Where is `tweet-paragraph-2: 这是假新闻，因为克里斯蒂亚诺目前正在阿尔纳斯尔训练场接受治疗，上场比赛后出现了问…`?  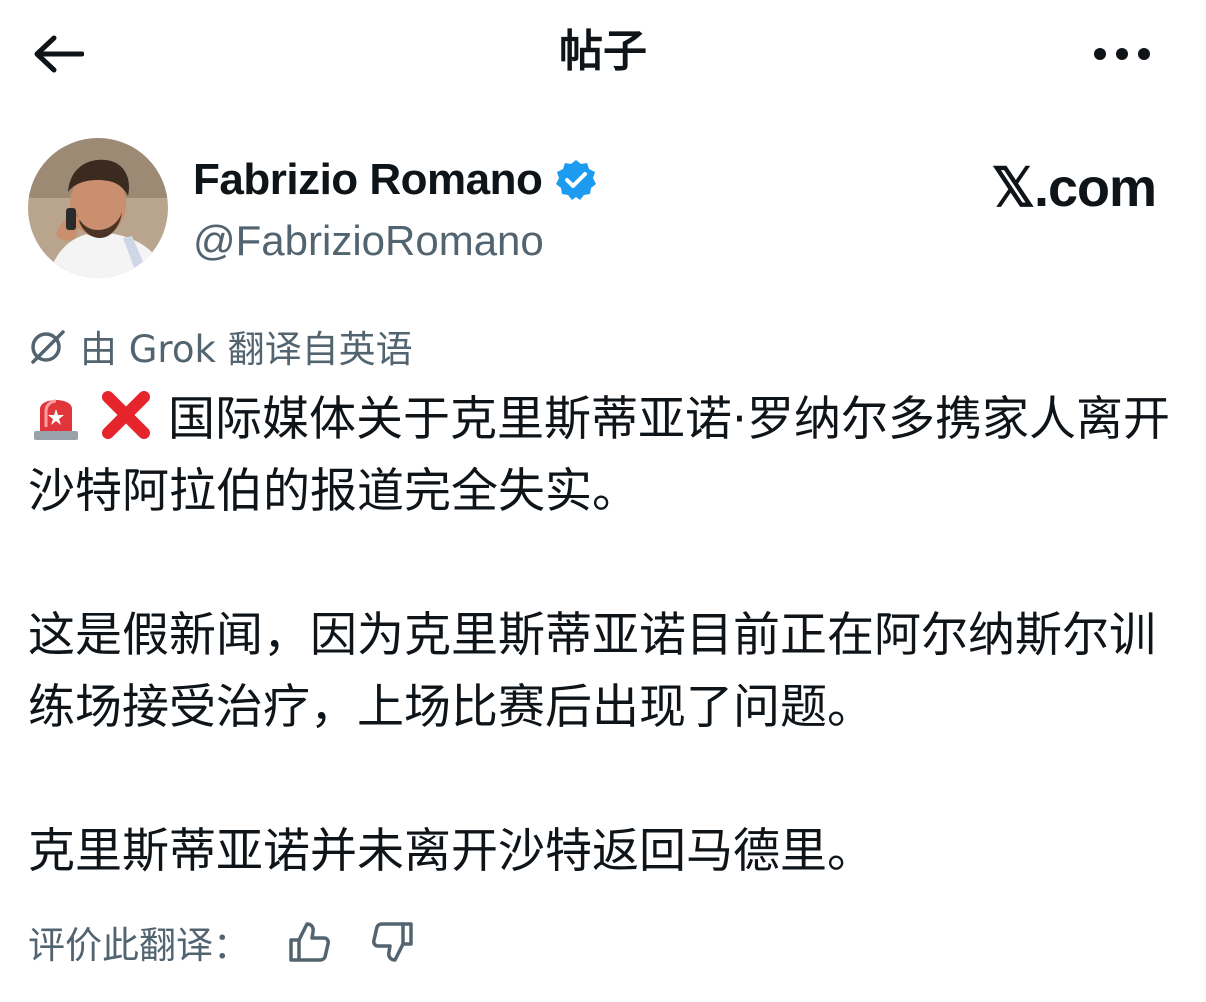
tweet-paragraph-2: 这是假新闻，因为克里斯蒂亚诺目前正在阿尔纳斯尔训练场接受治疗，上场比赛后出现了问… is located at coordinates (592, 671).